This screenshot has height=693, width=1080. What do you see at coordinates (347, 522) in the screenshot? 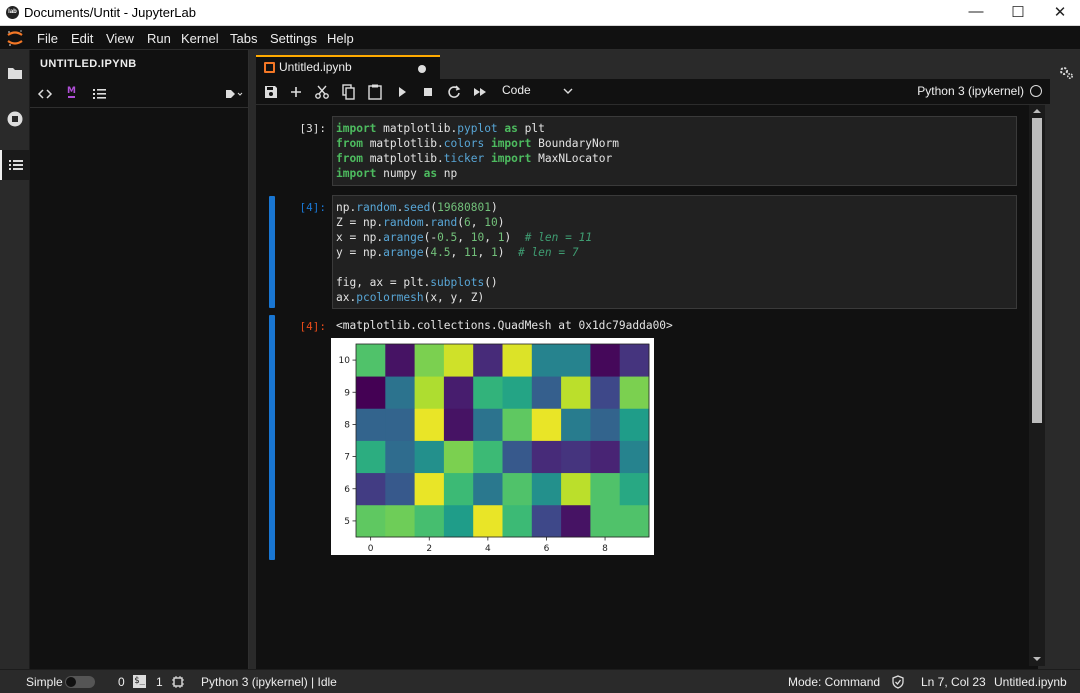
I see `y-tick-label: 5` at bounding box center [347, 522].